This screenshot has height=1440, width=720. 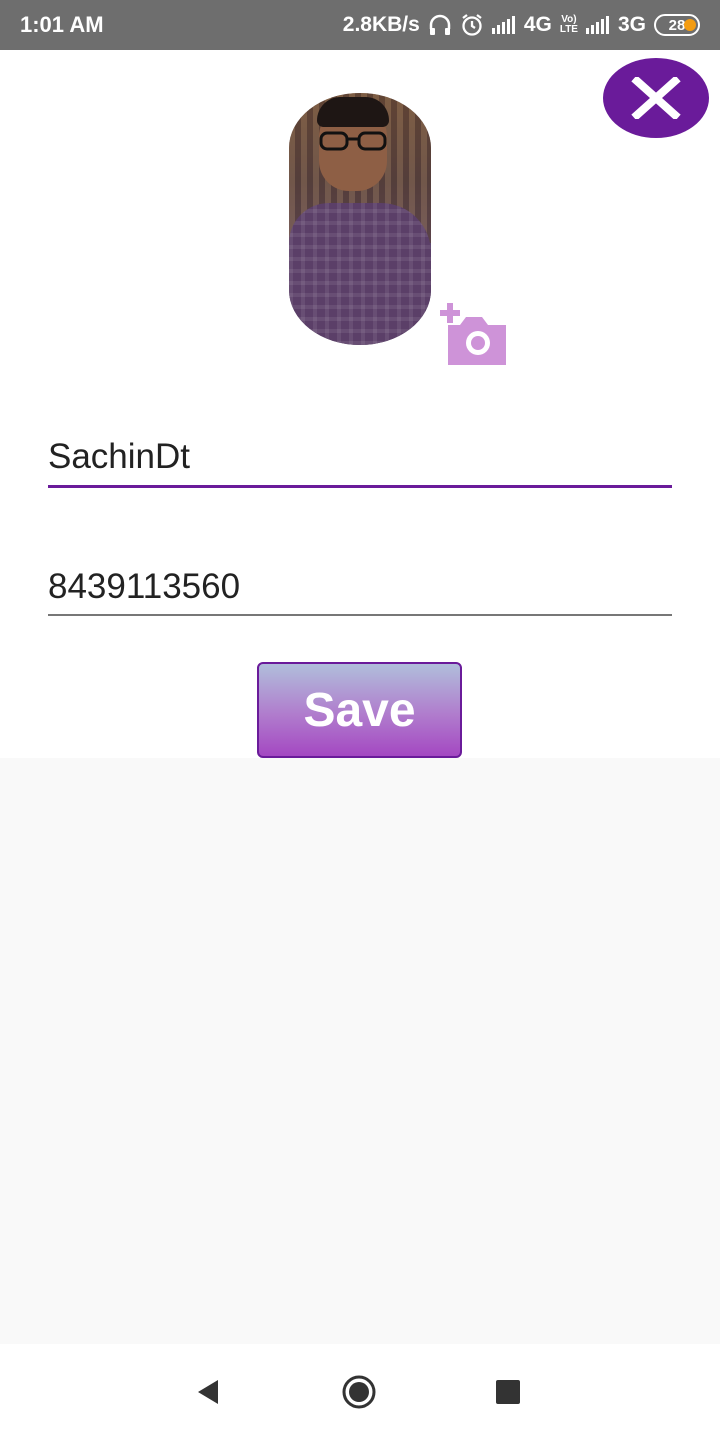 I want to click on status-icons: 2.8KB/s 4G Vo) LTE 3G 28, so click(x=521, y=25).